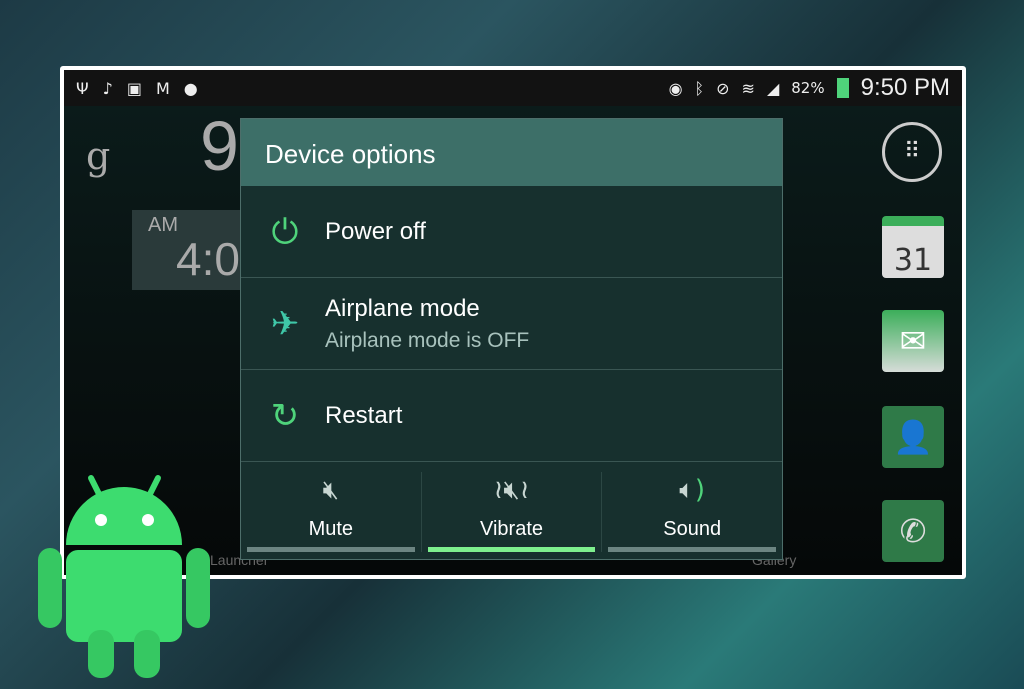  I want to click on apps-button: ⠿, so click(912, 152).